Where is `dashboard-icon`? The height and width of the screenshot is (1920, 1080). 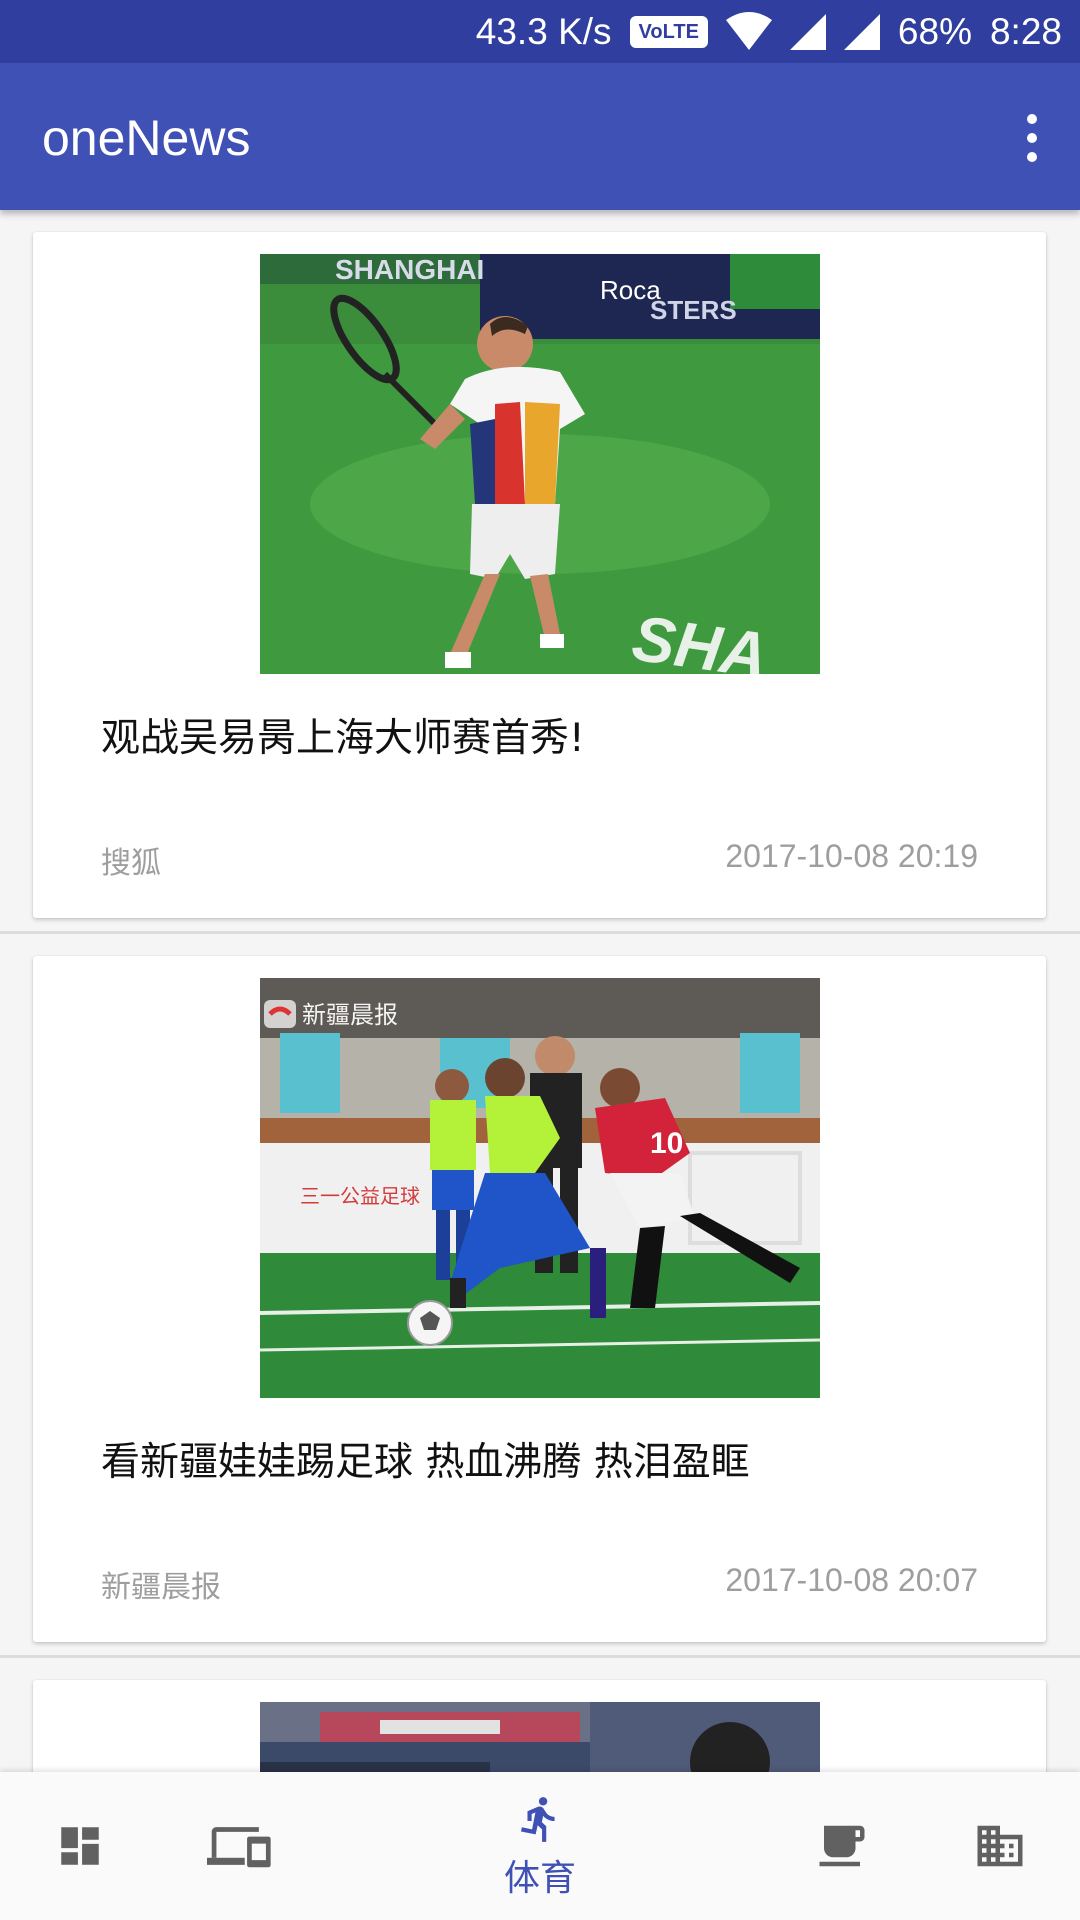 dashboard-icon is located at coordinates (80, 1846).